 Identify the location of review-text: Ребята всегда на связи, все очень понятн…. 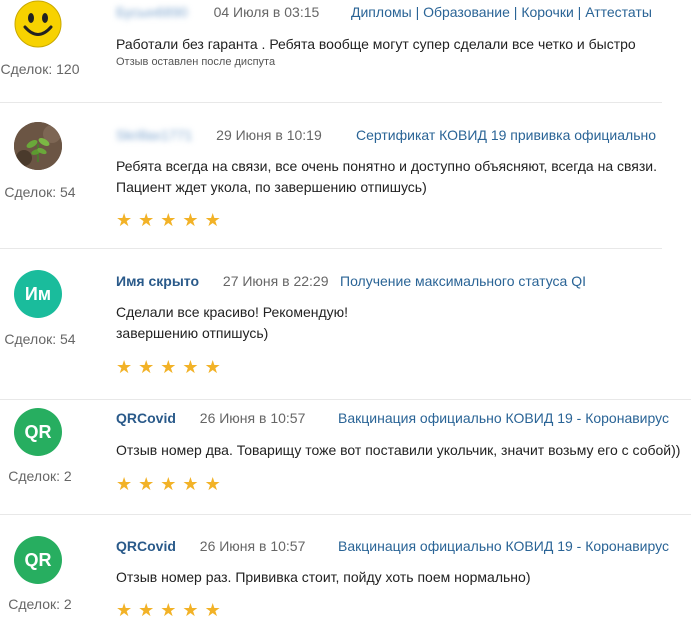
(387, 176).